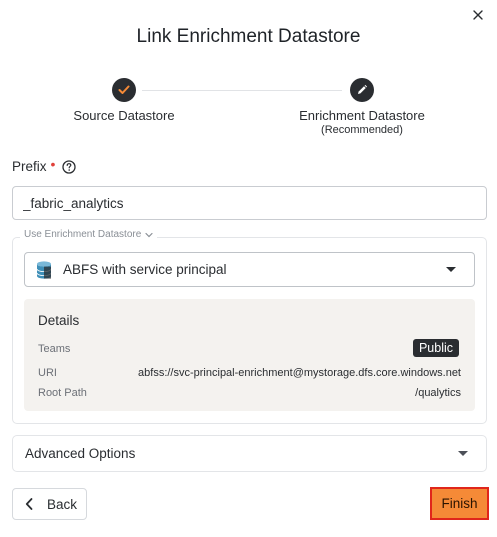  I want to click on advanced-options-label: Advanced Options, so click(80, 453).